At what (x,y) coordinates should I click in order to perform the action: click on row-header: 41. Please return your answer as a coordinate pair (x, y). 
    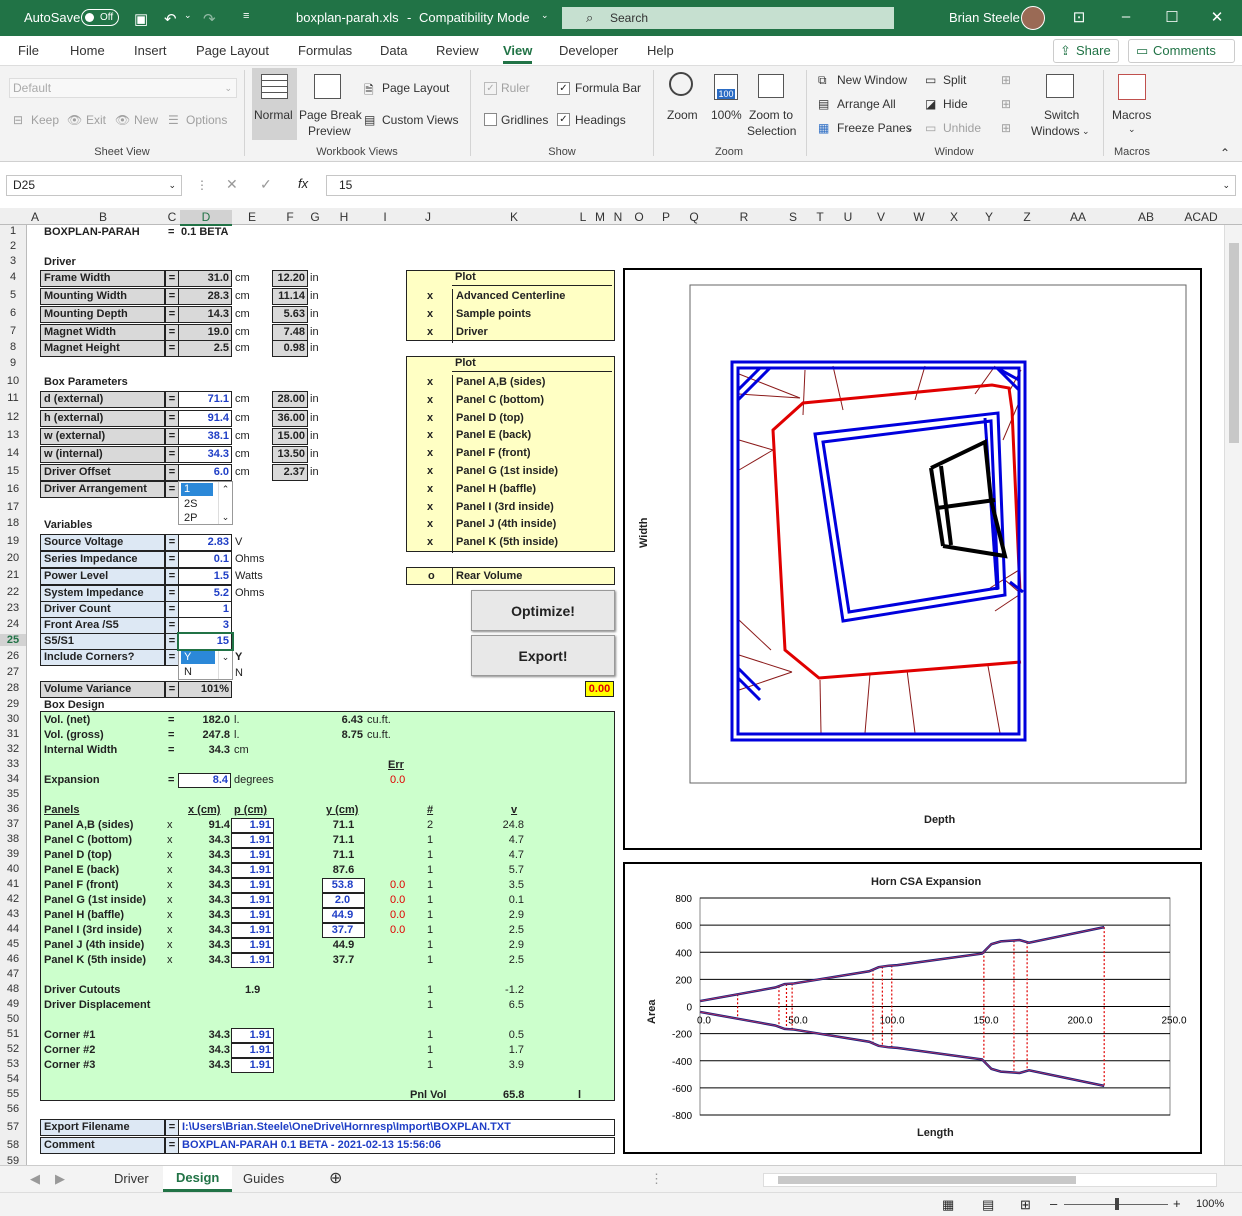
    Looking at the image, I should click on (13, 884).